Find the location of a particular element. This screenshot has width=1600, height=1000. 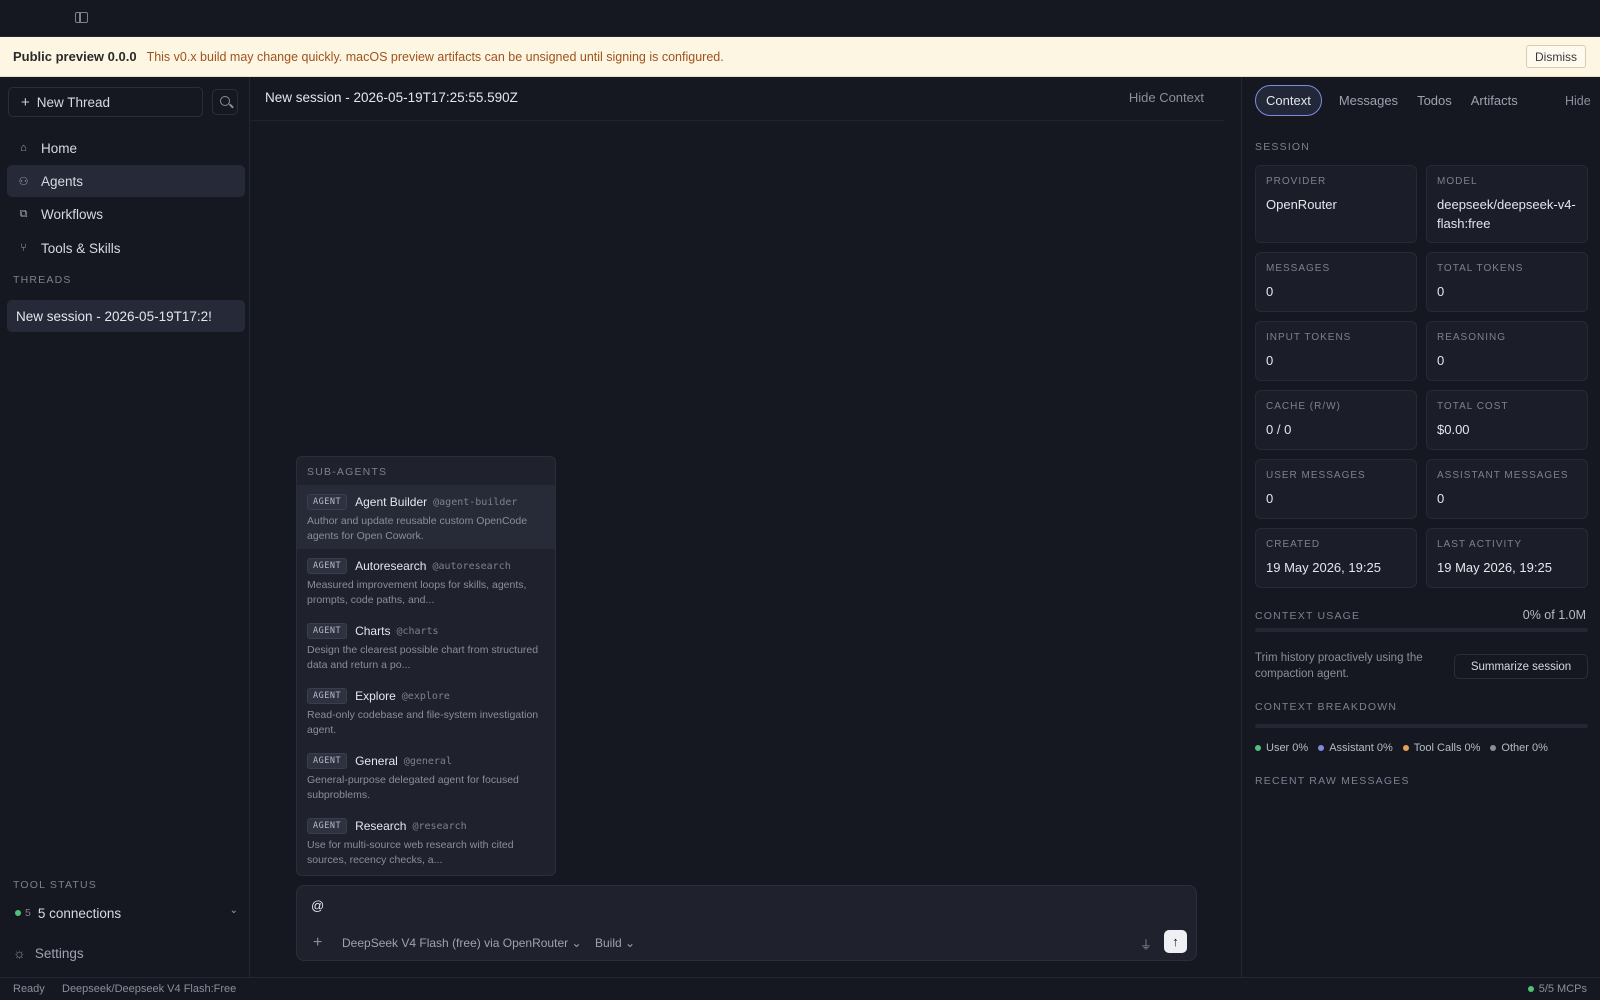

hide-panel-button: Hide is located at coordinates (1578, 100).